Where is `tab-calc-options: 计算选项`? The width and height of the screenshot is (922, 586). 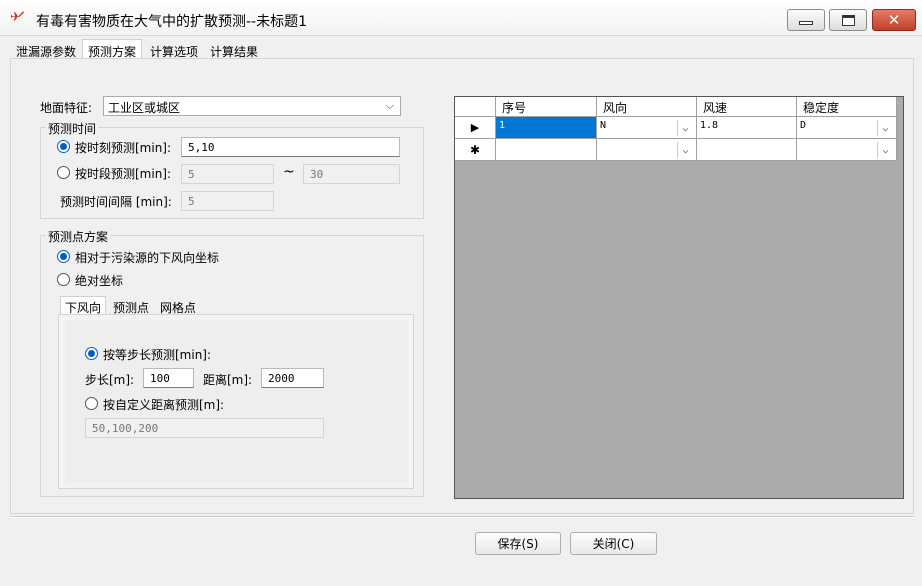
tab-calc-options: 计算选项 is located at coordinates (174, 49).